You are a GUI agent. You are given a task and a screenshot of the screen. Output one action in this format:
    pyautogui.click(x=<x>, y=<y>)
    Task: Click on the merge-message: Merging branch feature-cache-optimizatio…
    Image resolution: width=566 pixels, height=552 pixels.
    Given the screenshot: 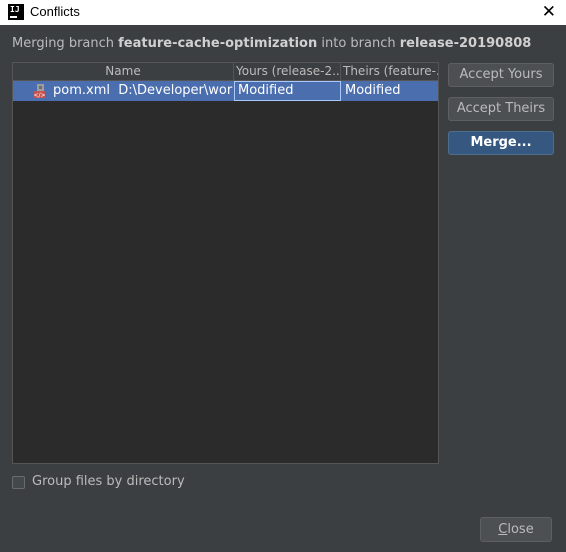 What is the action you would take?
    pyautogui.click(x=271, y=43)
    